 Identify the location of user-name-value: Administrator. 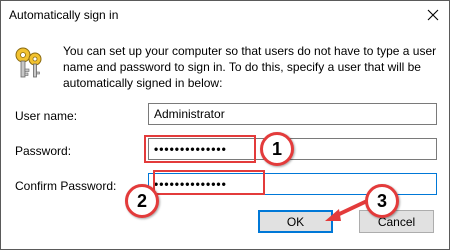
(189, 114).